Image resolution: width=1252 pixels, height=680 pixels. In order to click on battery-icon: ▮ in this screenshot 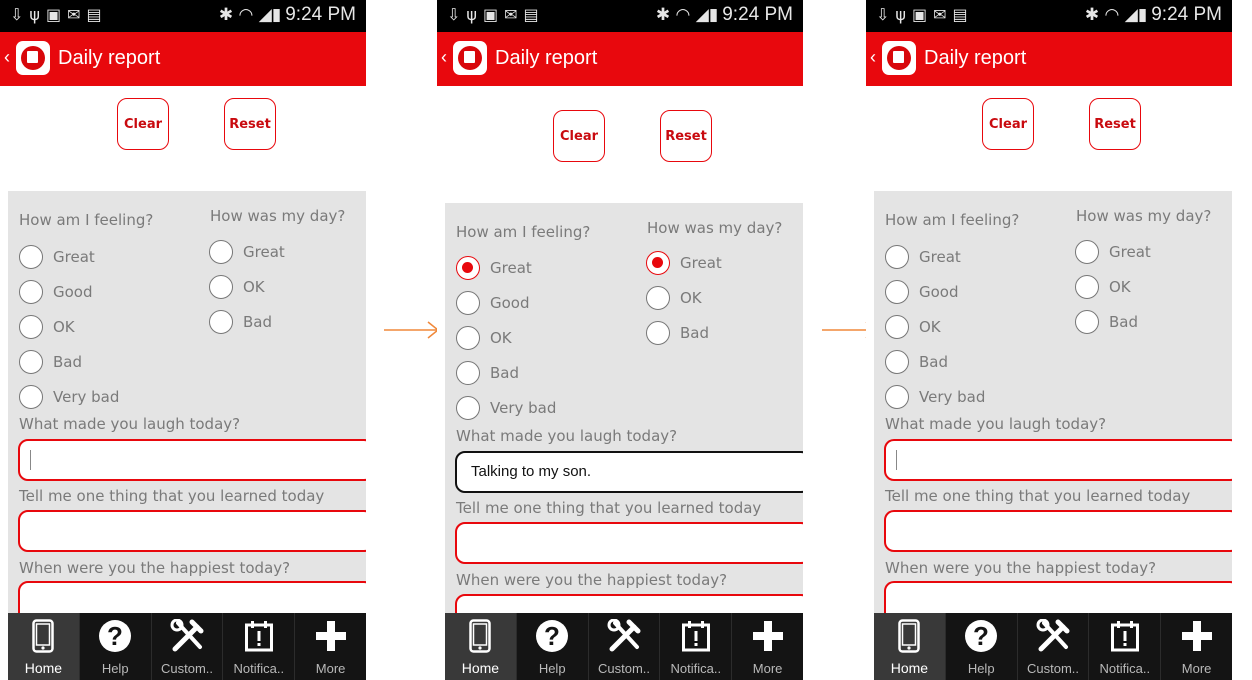, I will do `click(1142, 15)`.